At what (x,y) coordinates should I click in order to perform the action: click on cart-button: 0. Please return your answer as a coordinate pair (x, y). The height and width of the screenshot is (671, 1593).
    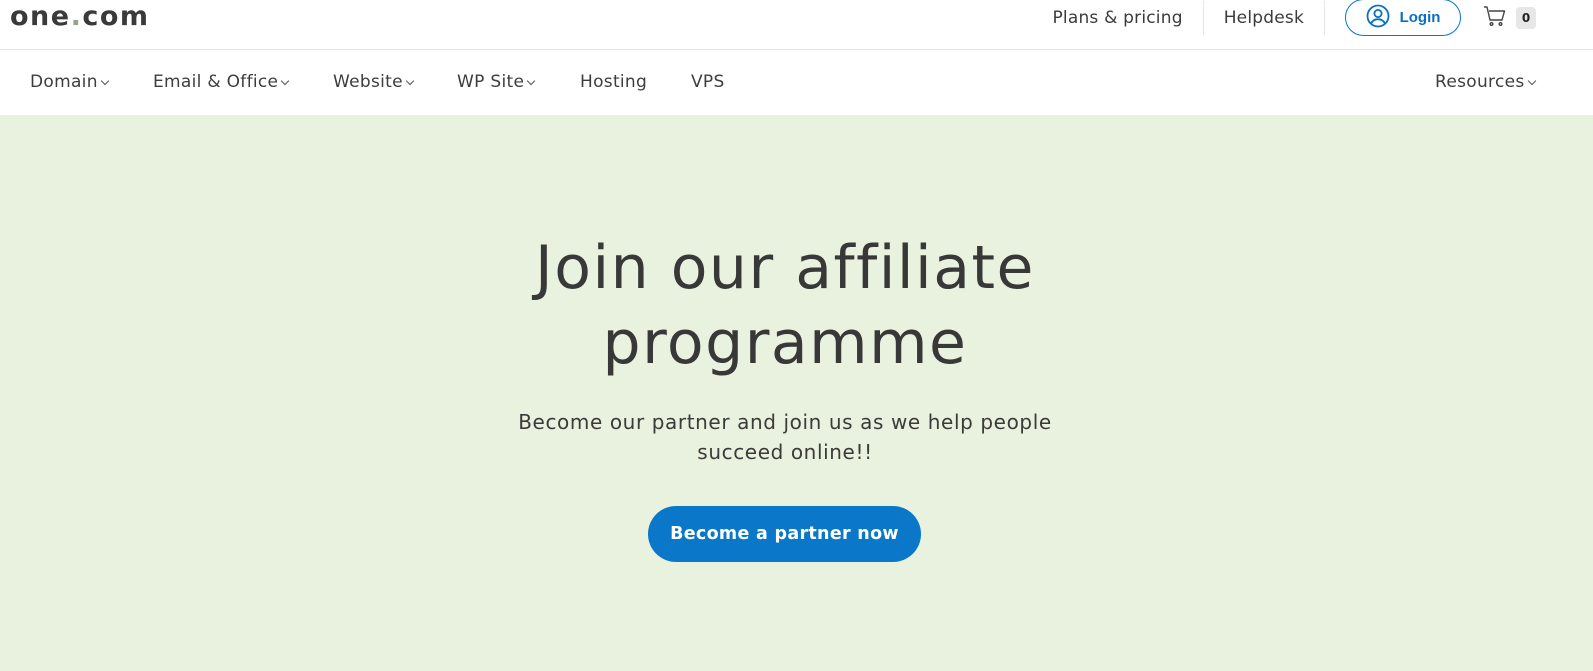
    Looking at the image, I should click on (1509, 18).